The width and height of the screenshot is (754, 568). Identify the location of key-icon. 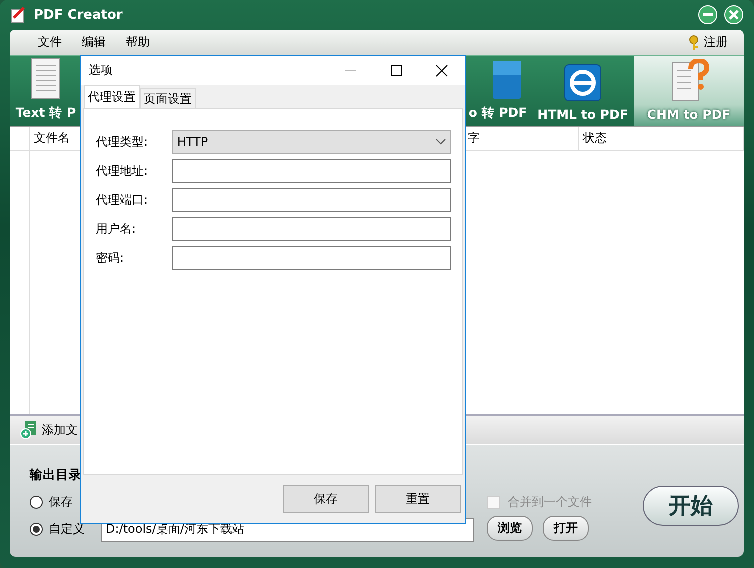
(694, 42).